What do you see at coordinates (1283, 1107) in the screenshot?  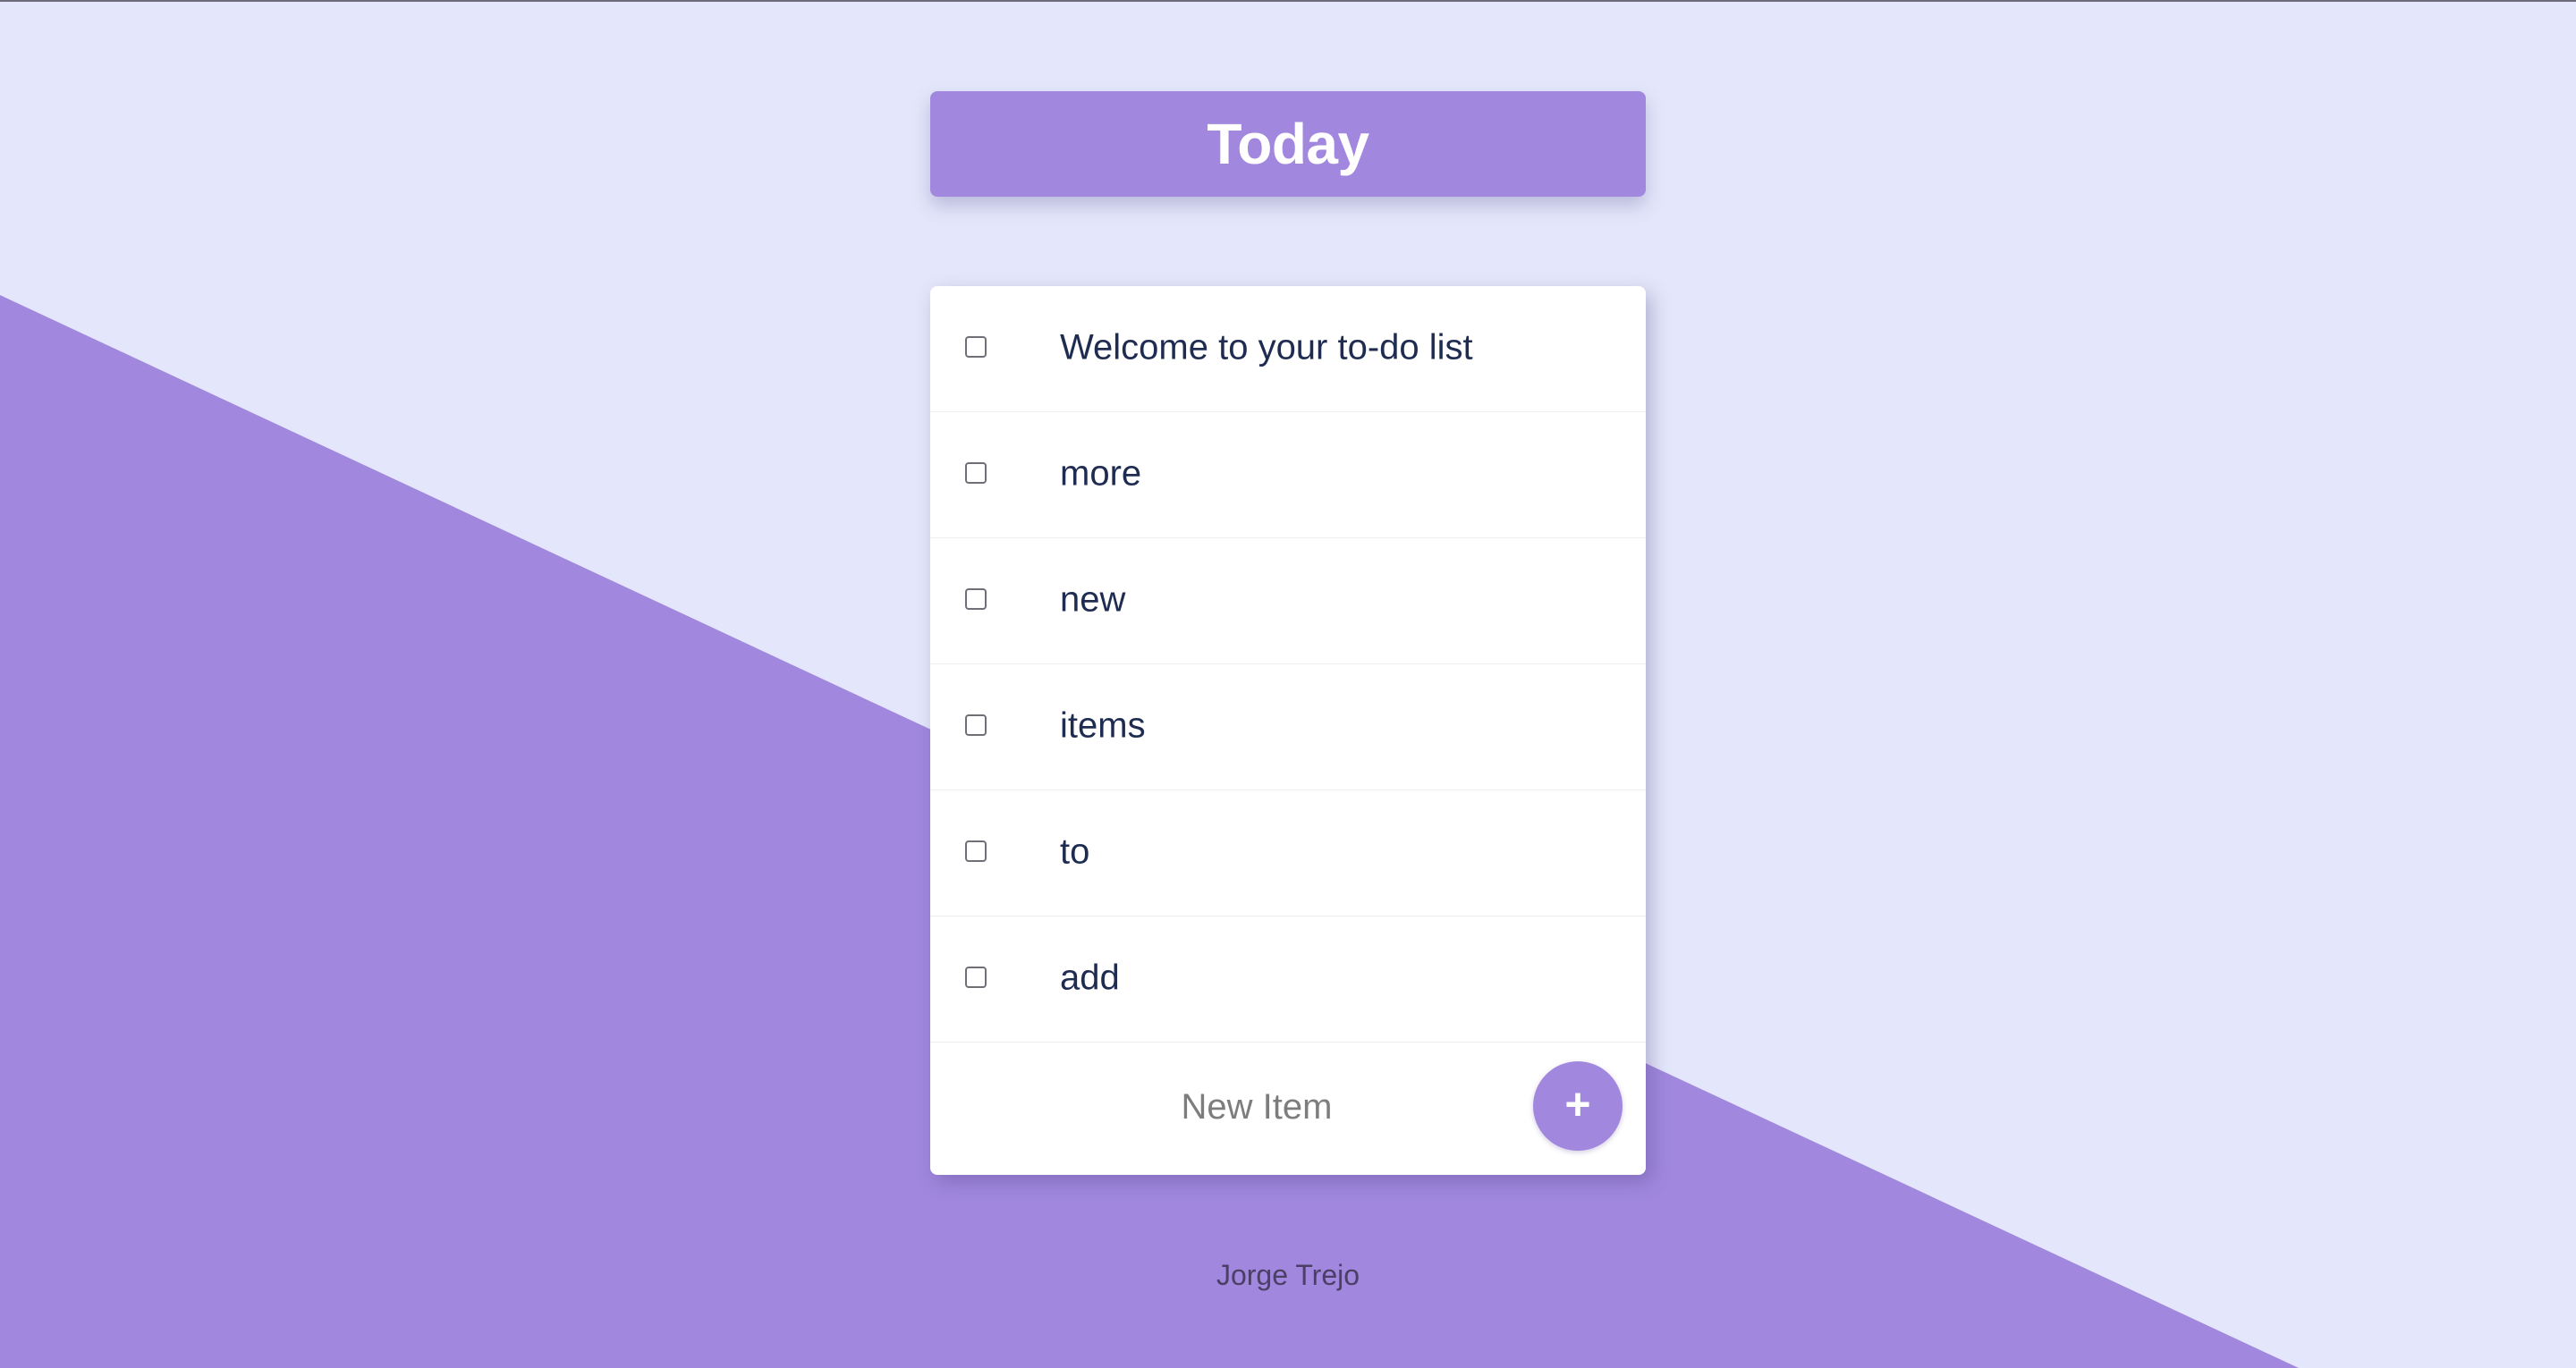 I see `new-item-input` at bounding box center [1283, 1107].